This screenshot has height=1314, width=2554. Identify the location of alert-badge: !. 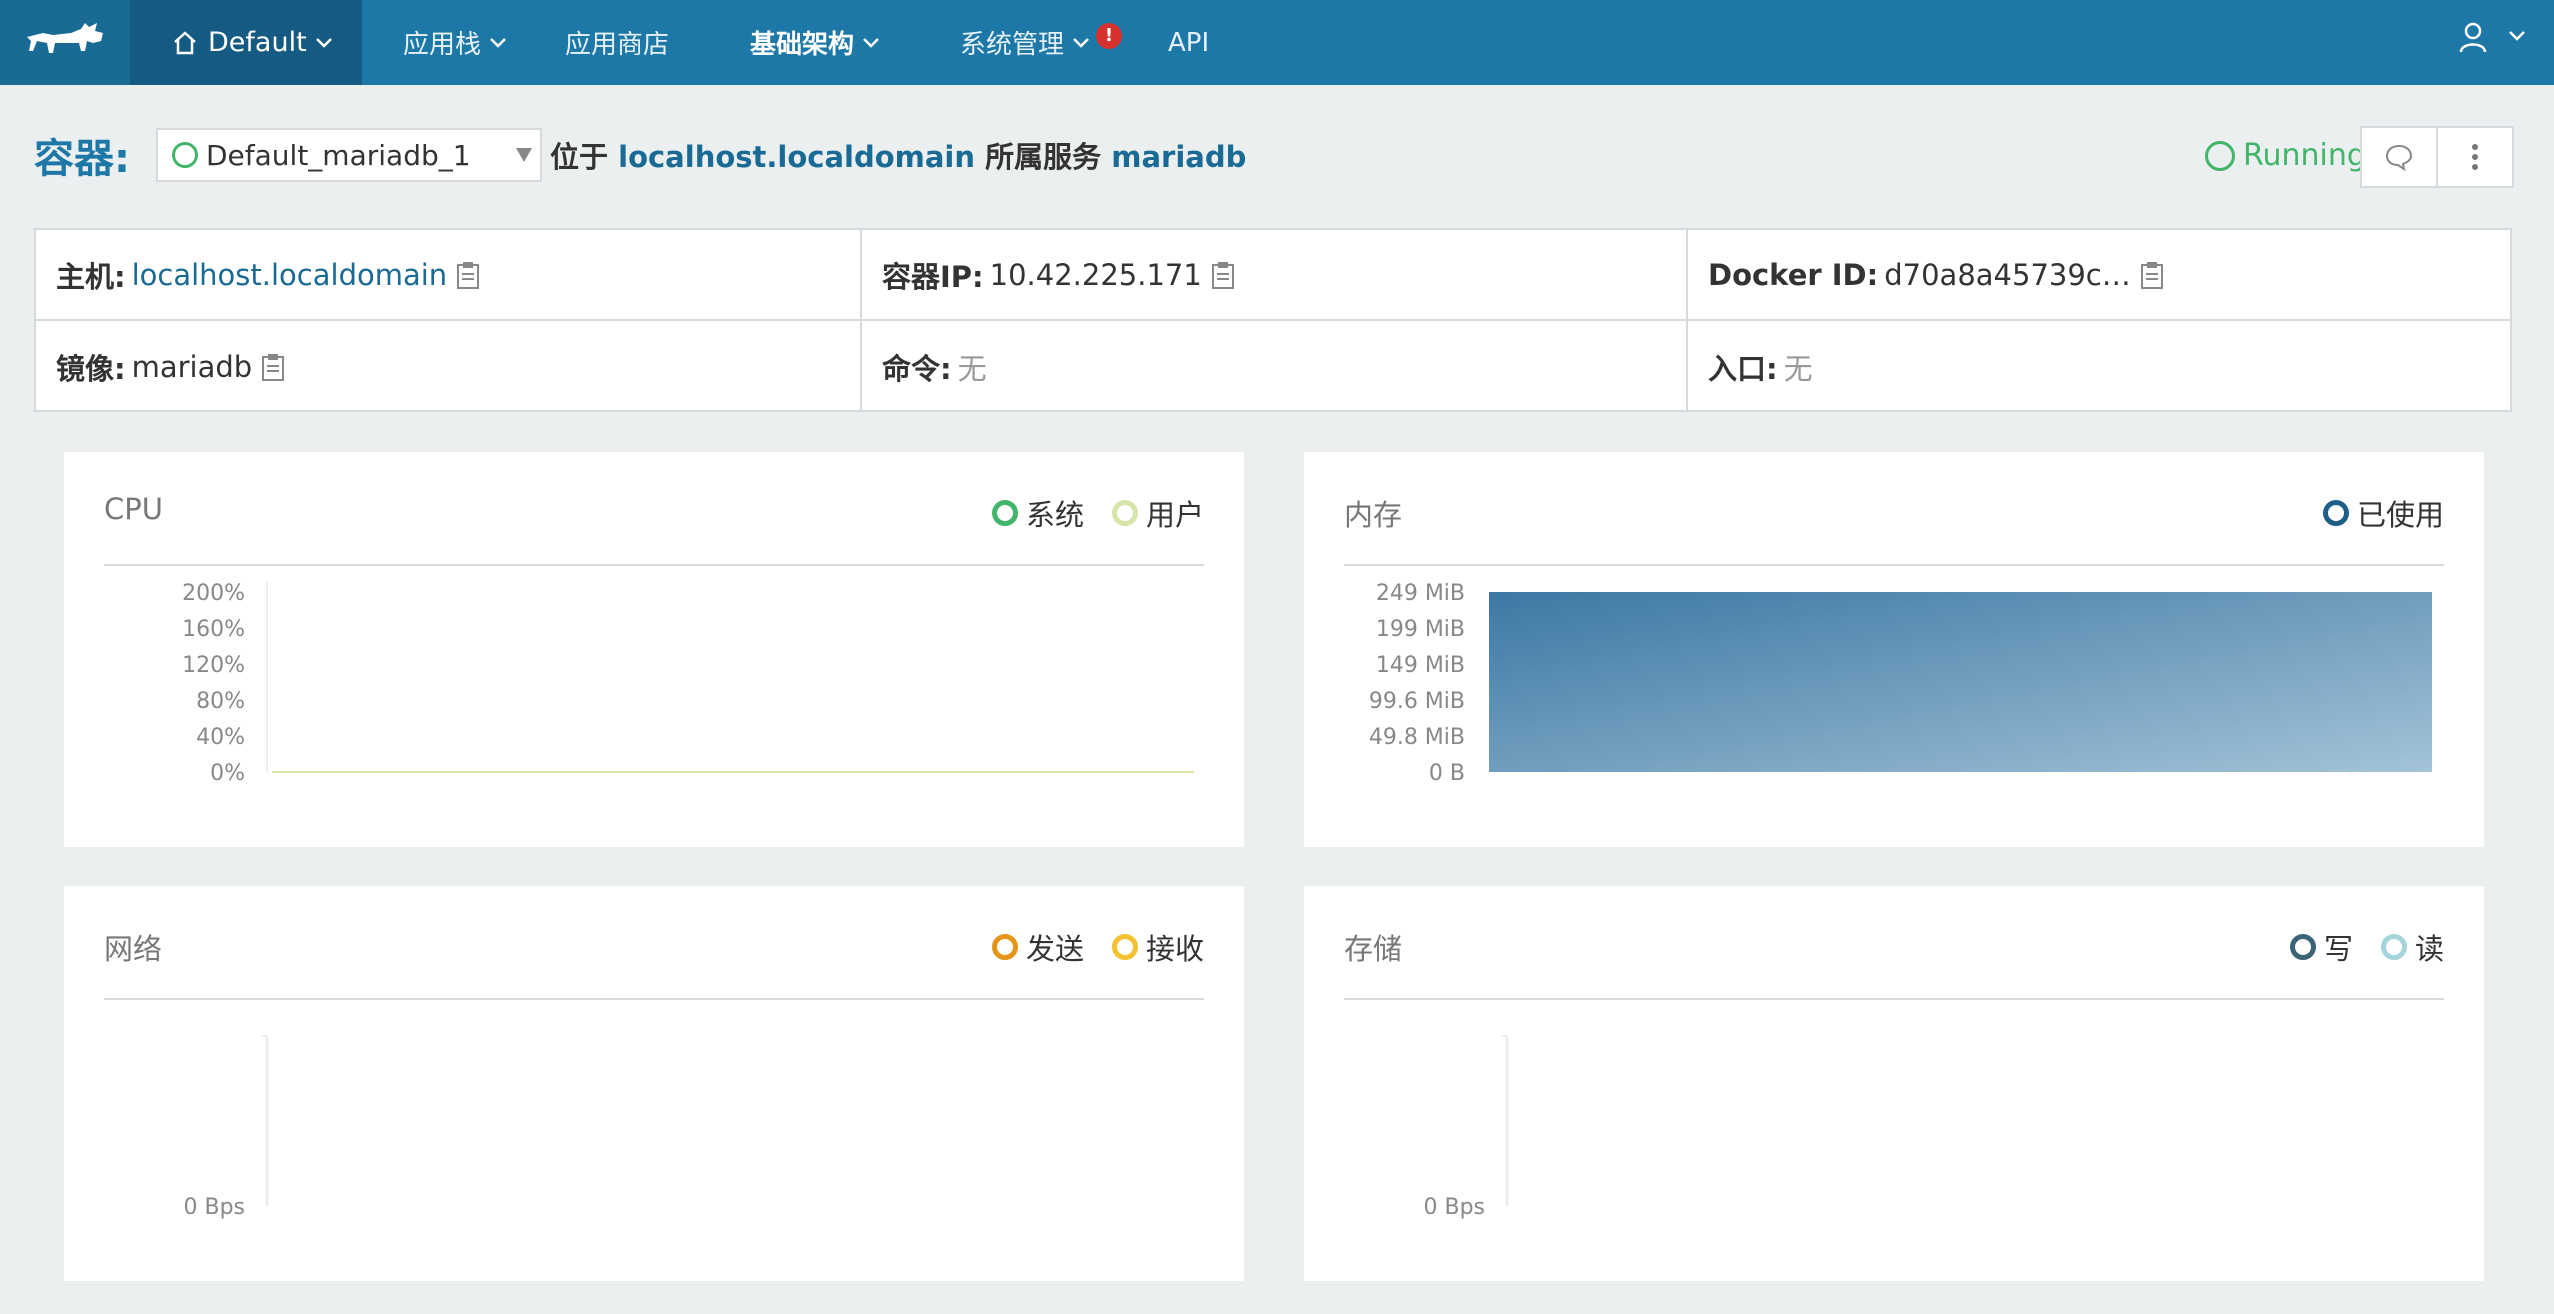
(1109, 35).